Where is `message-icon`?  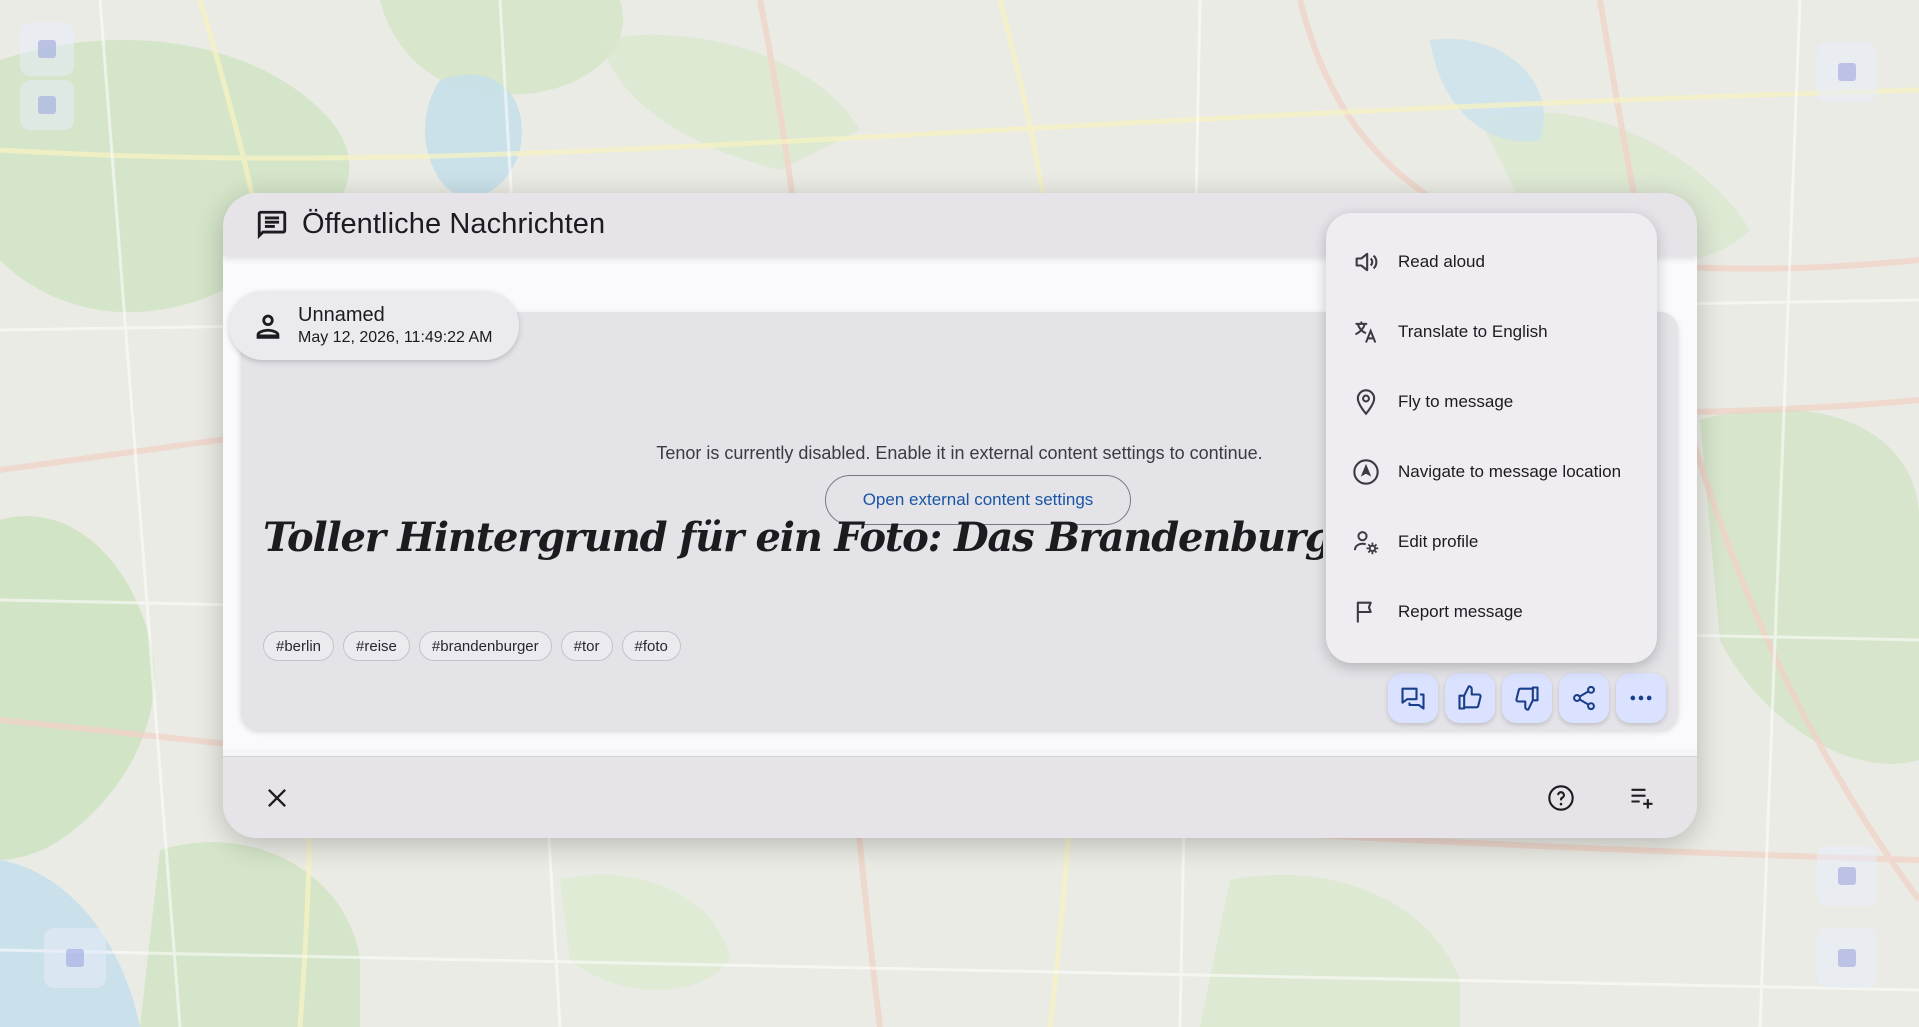 message-icon is located at coordinates (272, 224).